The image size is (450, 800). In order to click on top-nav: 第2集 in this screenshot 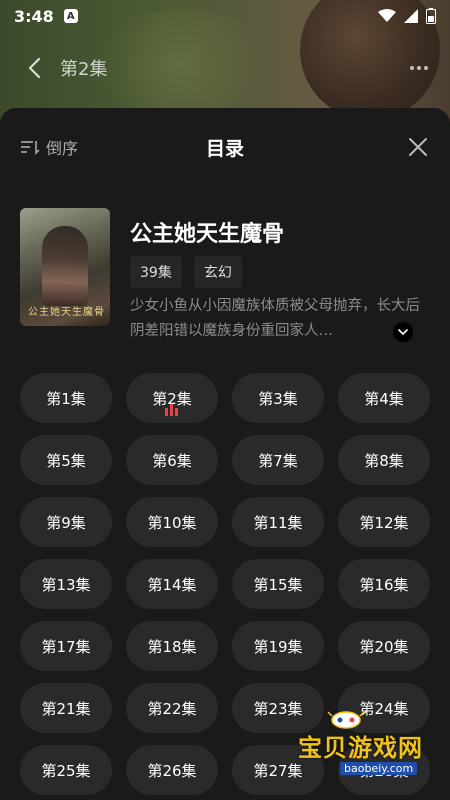, I will do `click(225, 68)`.